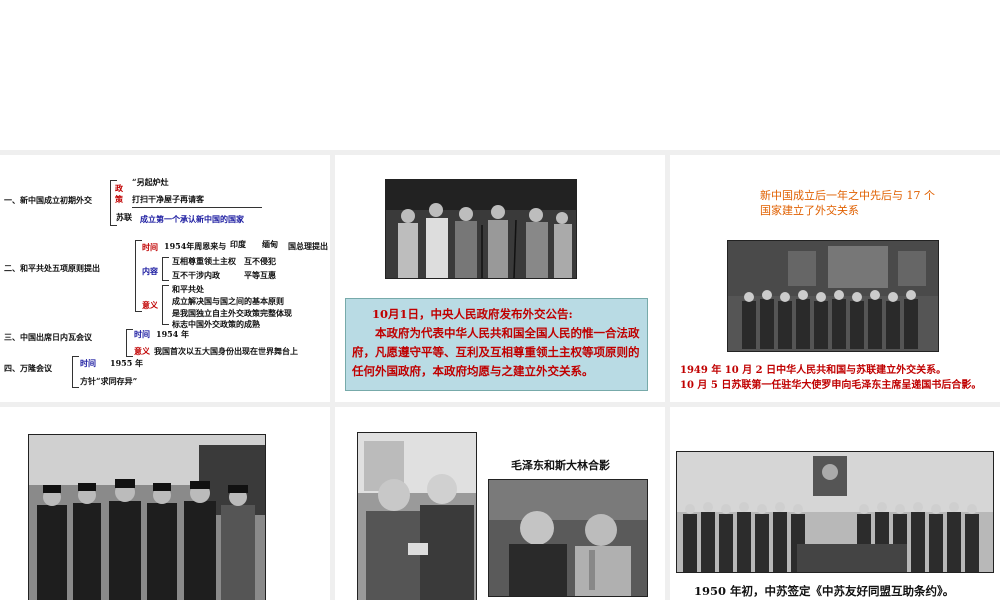  Describe the element at coordinates (228, 301) in the screenshot. I see `meaning-2: 成立解决国与国之间的基本原则` at that location.